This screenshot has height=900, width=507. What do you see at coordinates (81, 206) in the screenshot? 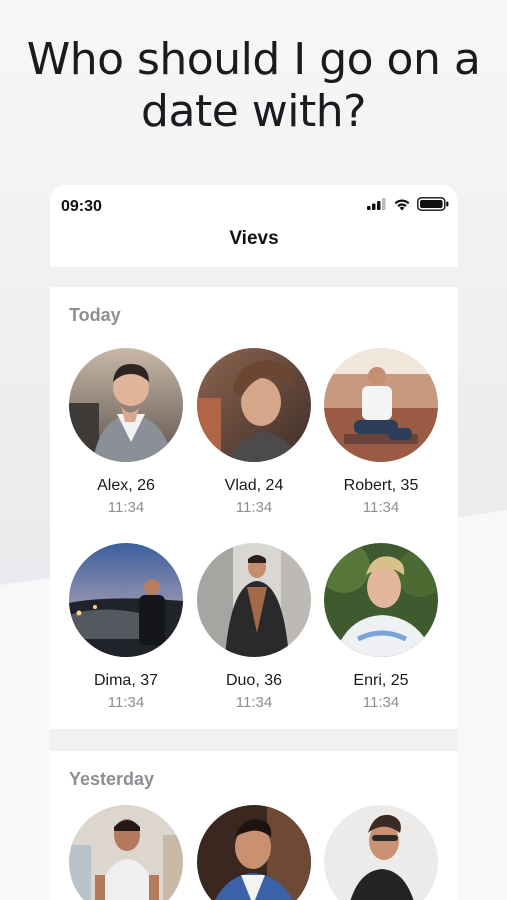
I see `status-time: 09:30` at bounding box center [81, 206].